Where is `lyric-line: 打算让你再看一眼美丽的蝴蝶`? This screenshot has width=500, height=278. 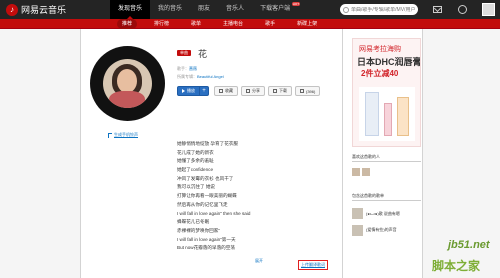 lyric-line: 打算让你再看一眼美丽的蝴蝶 is located at coordinates (207, 196).